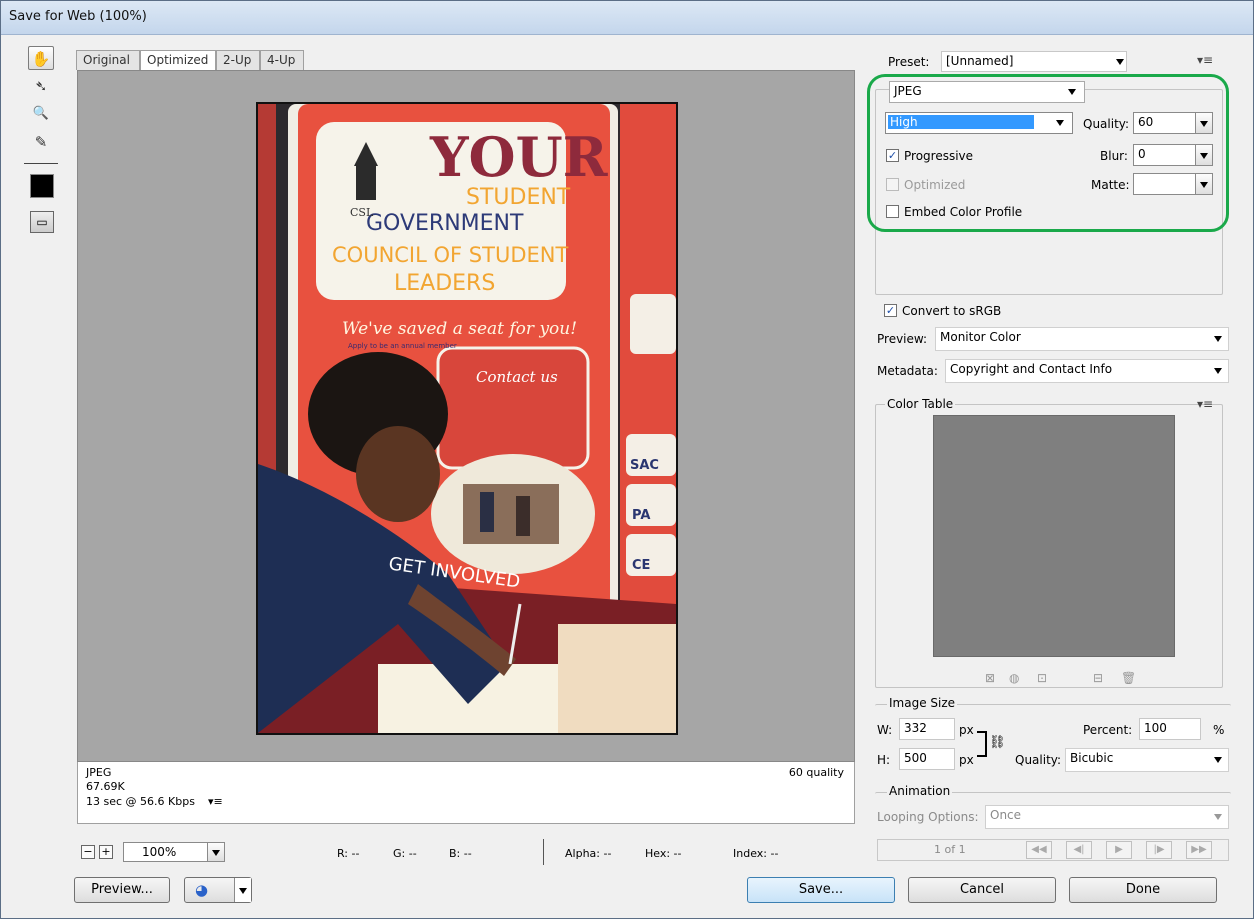  Describe the element at coordinates (88, 852) in the screenshot. I see `zoom-out-button: −` at that location.